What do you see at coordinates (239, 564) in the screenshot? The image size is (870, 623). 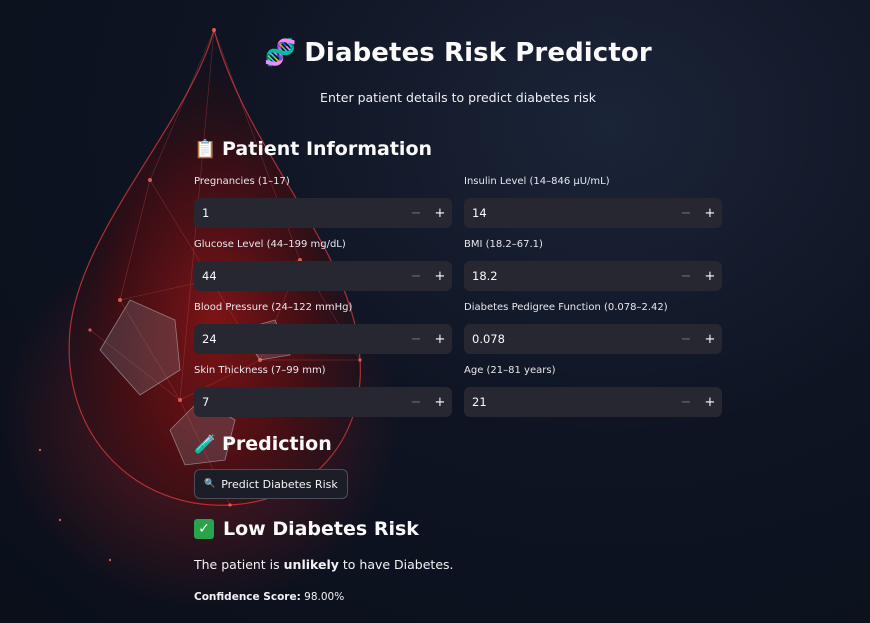 I see `result-text-before: The patient is` at bounding box center [239, 564].